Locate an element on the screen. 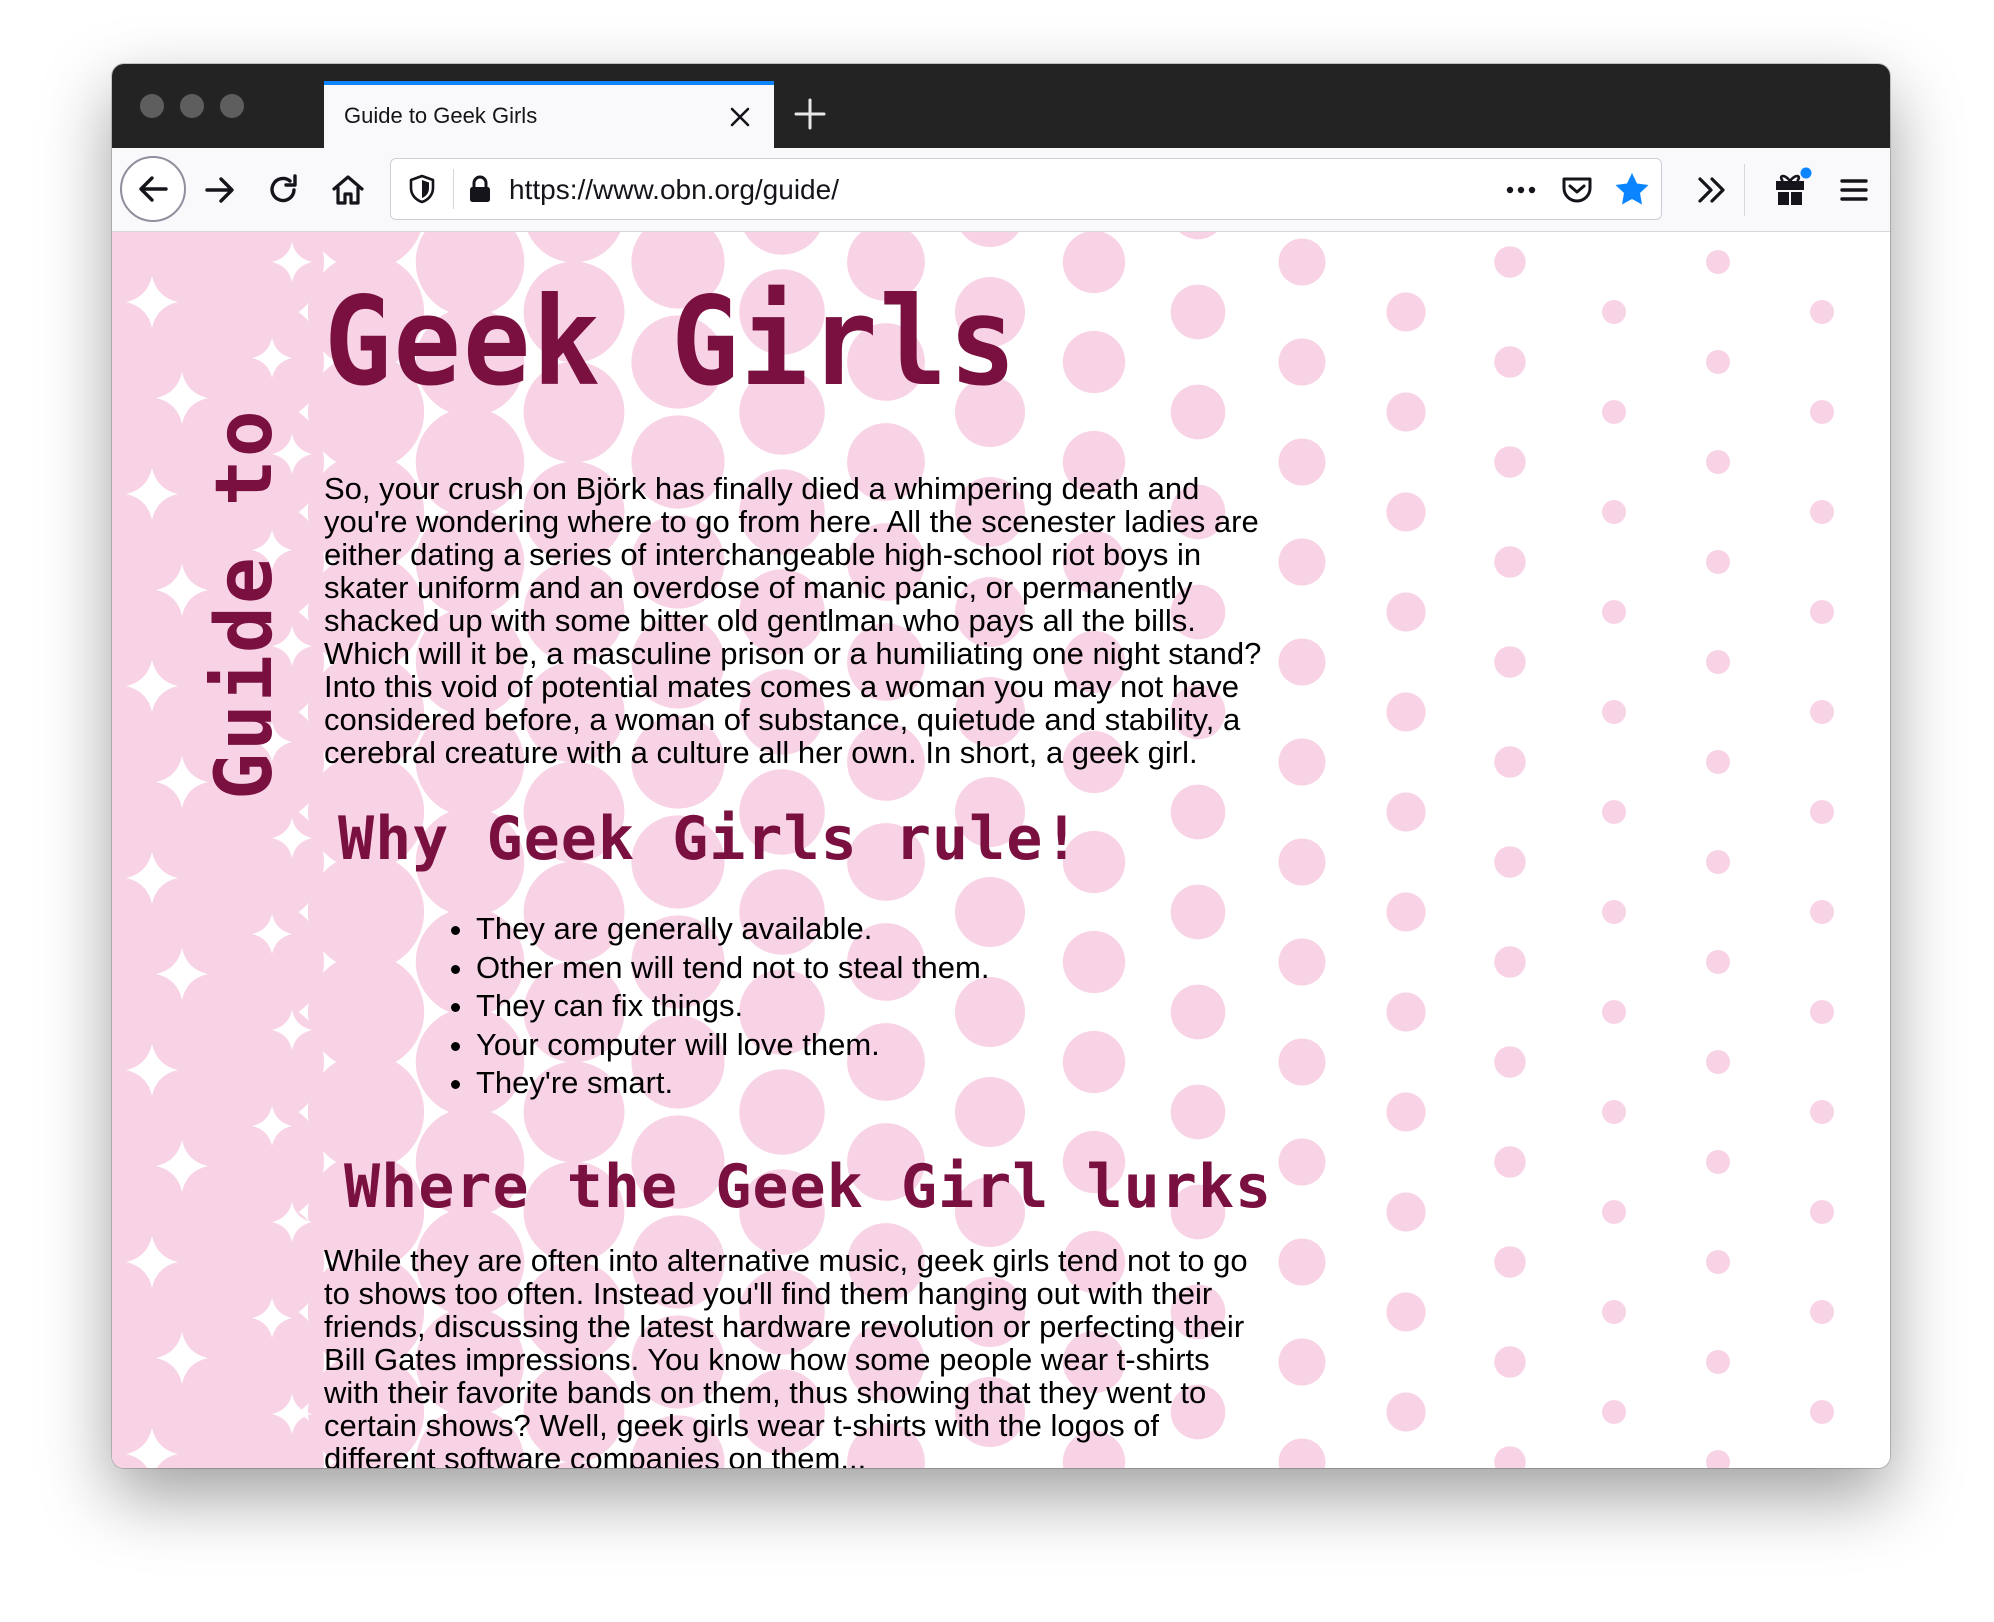  zoom-window-button is located at coordinates (232, 106).